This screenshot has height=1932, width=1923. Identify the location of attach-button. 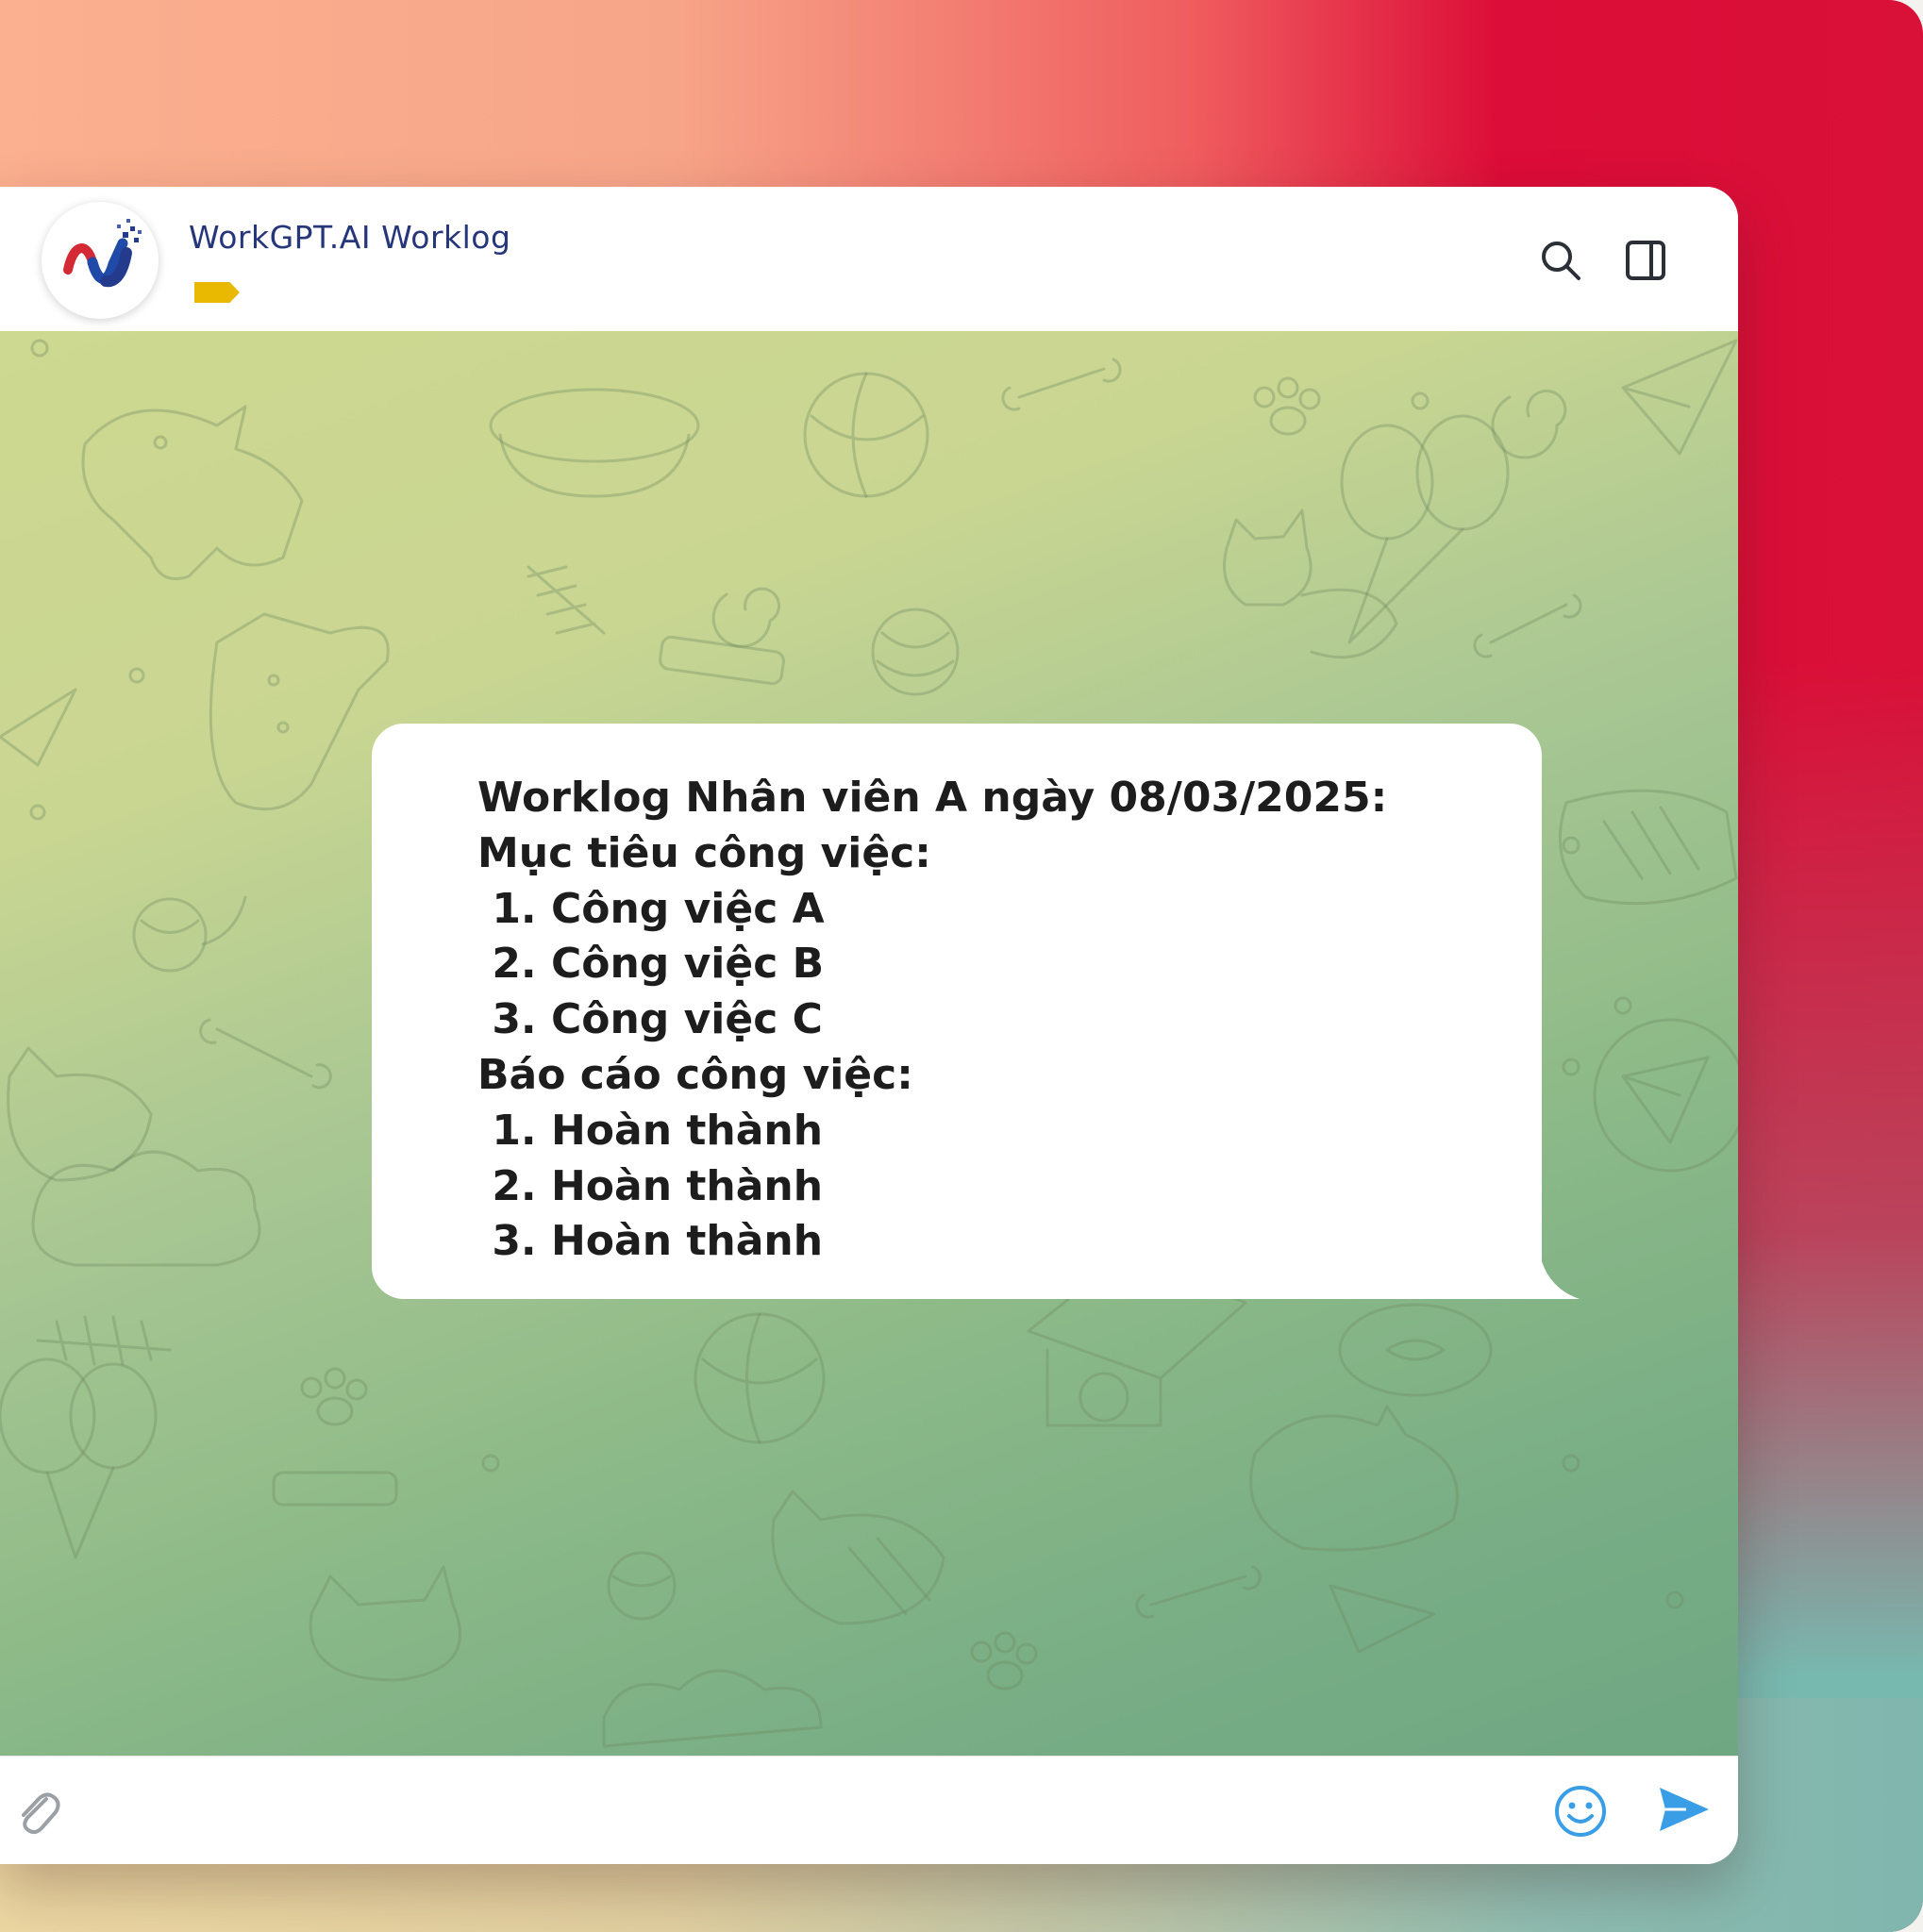
(38, 1811).